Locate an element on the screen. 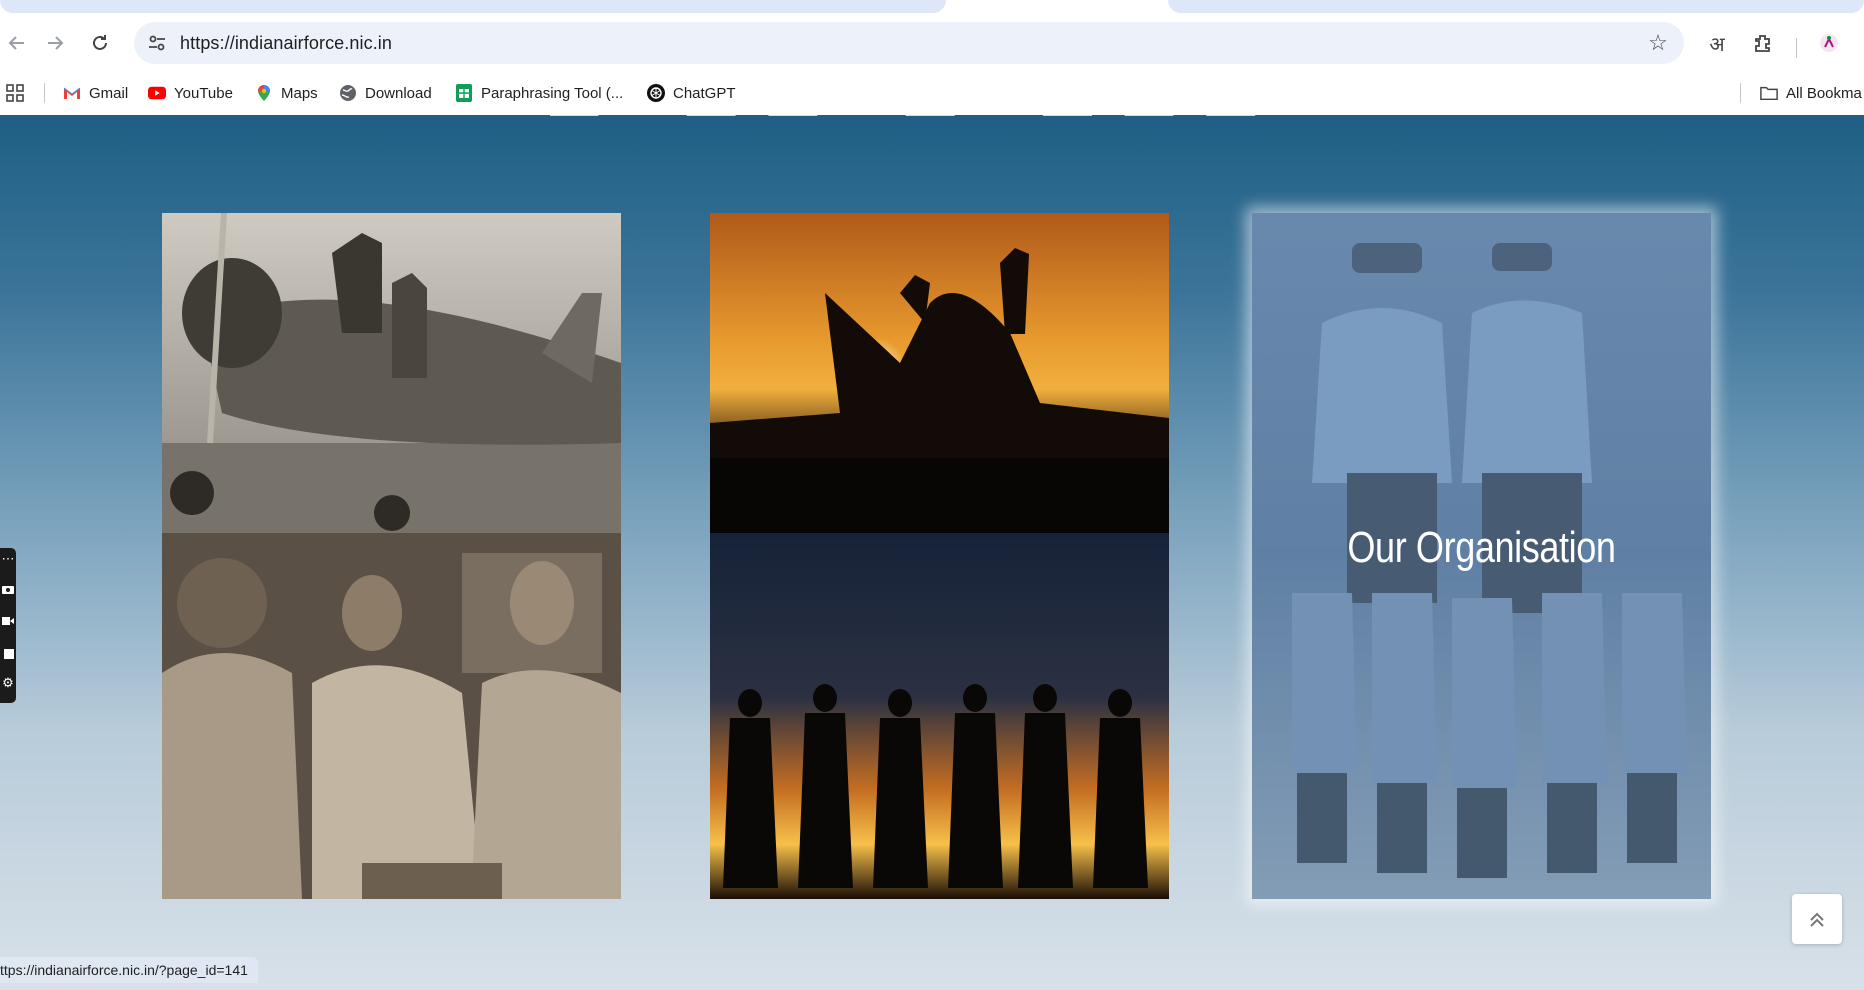 This screenshot has width=1864, height=990. bookmark-label: Gmail is located at coordinates (109, 93).